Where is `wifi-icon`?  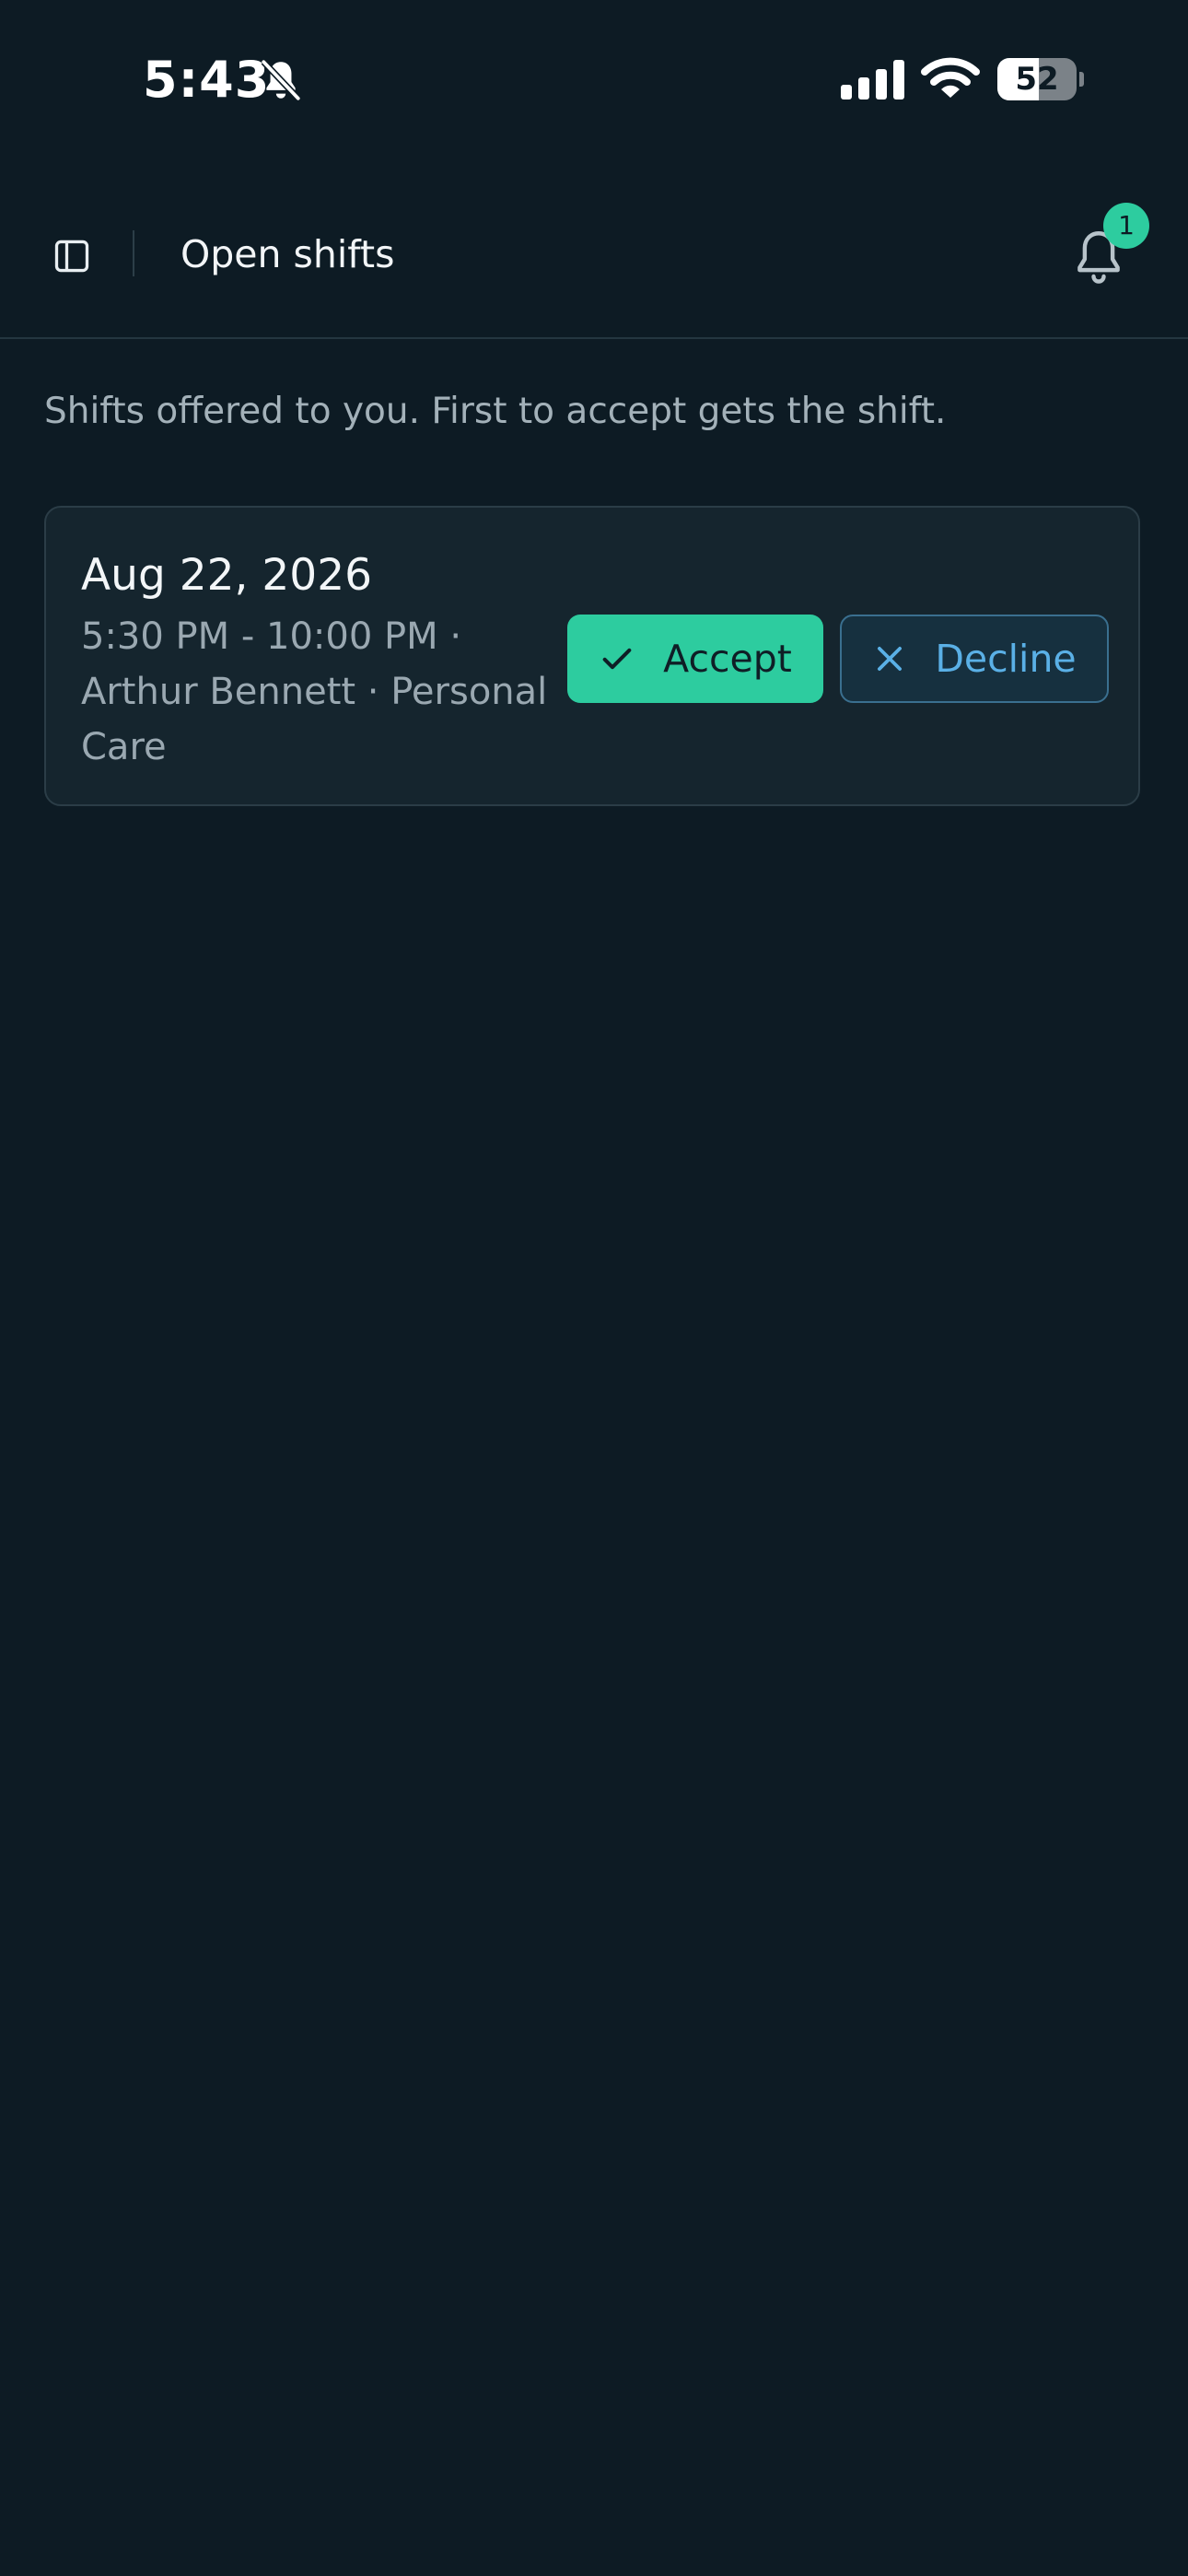 wifi-icon is located at coordinates (951, 77).